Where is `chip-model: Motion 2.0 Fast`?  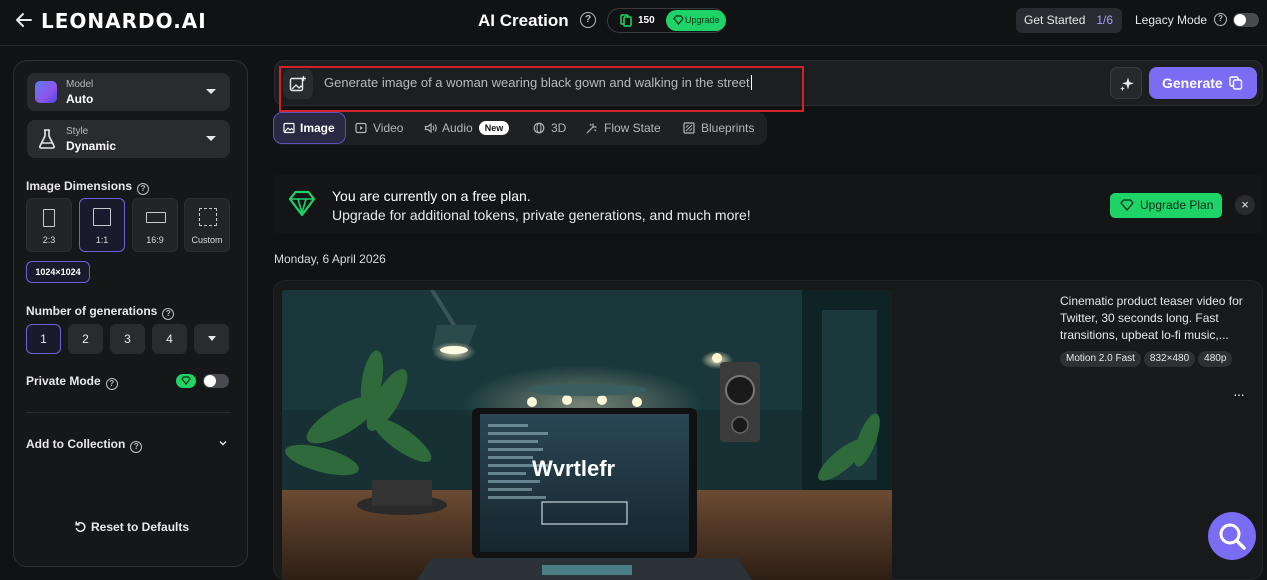
chip-model: Motion 2.0 Fast is located at coordinates (1100, 359).